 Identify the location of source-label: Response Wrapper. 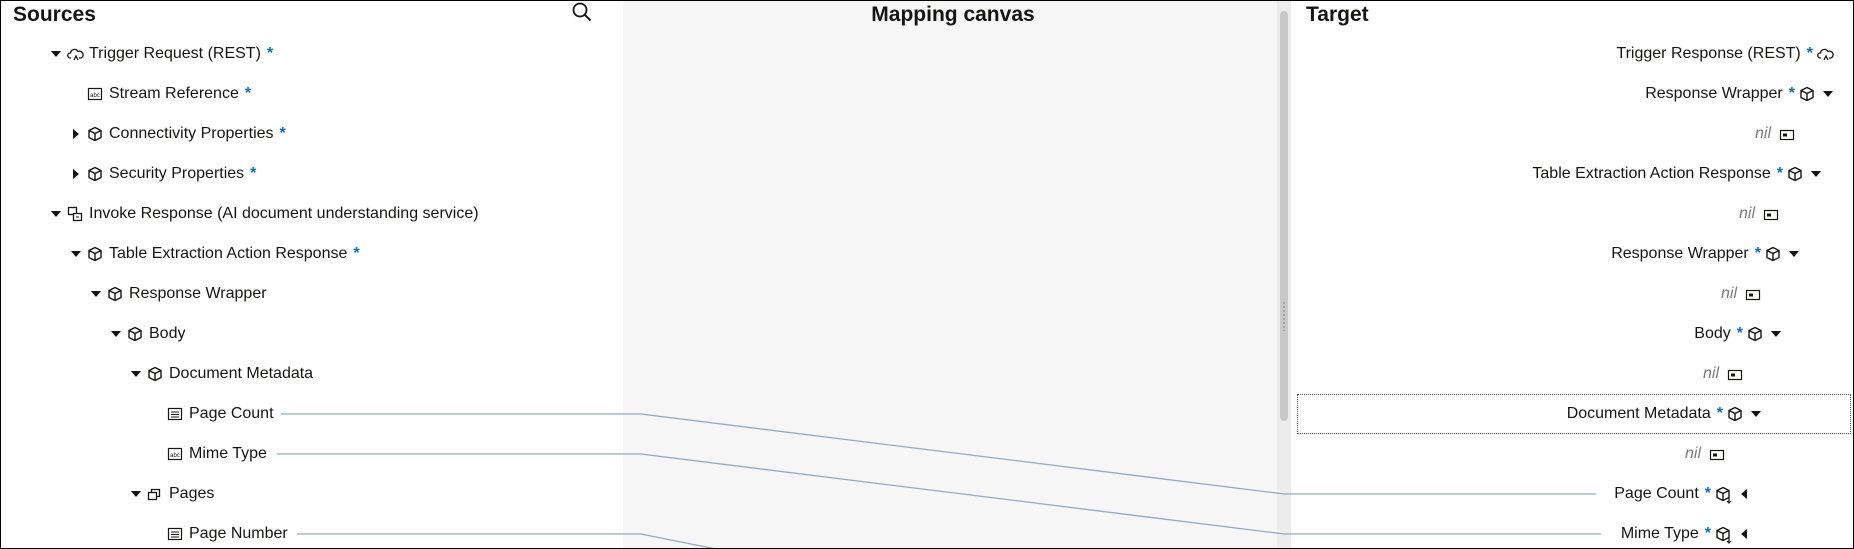
(198, 293).